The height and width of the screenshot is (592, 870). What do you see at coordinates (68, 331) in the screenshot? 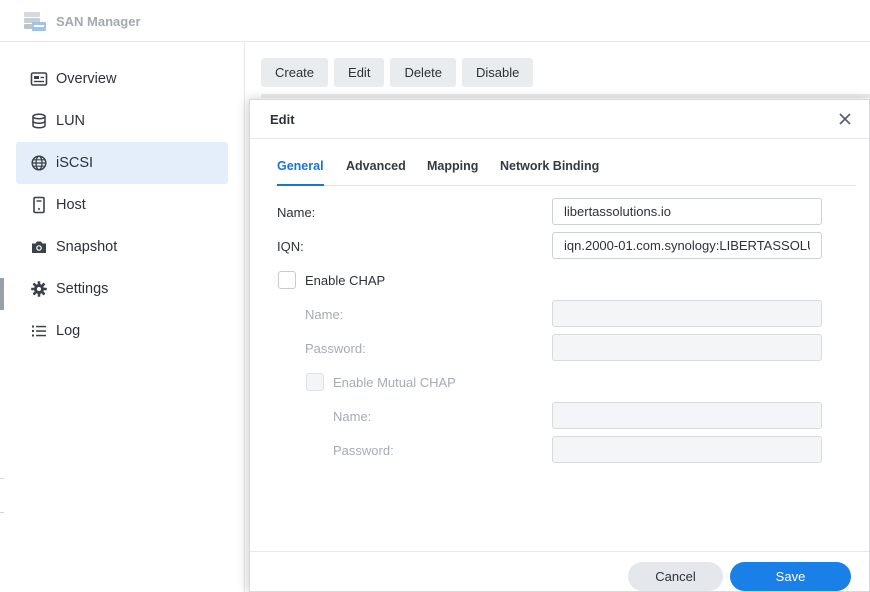
I see `sidebar-item-label: Log` at bounding box center [68, 331].